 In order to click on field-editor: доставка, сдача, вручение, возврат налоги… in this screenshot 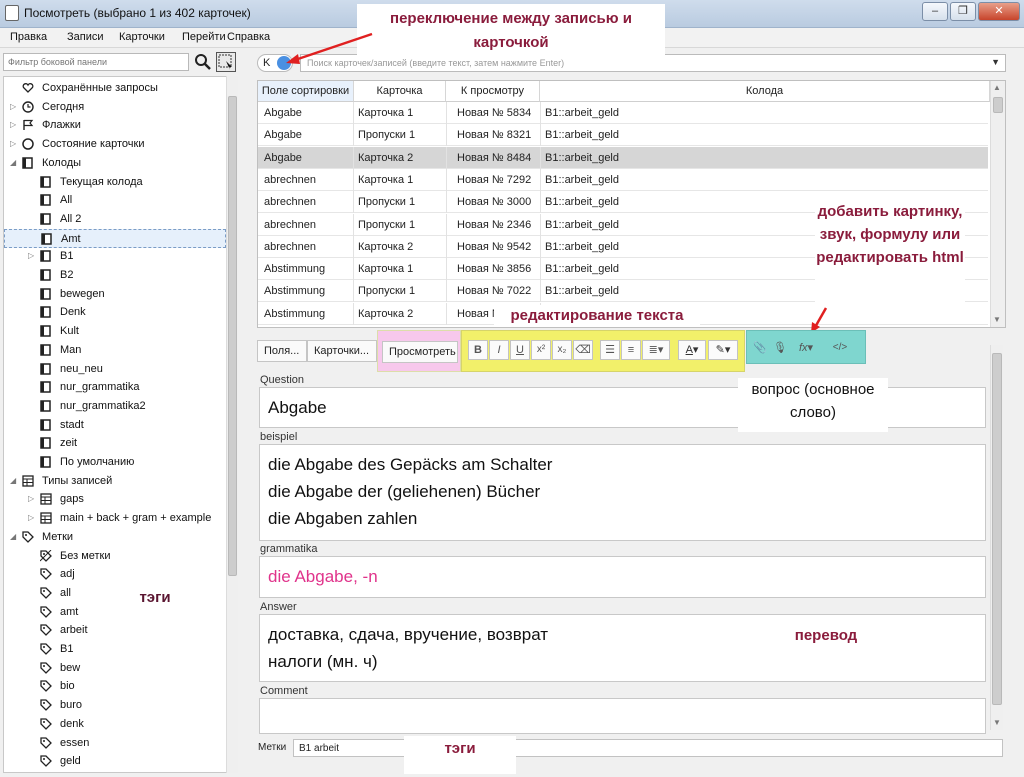, I will do `click(622, 648)`.